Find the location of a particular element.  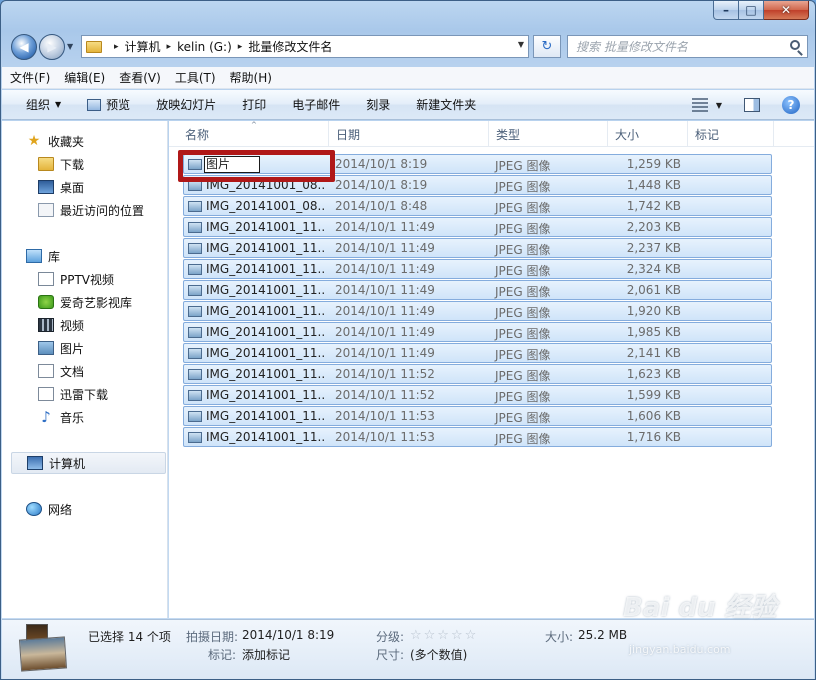

music-icon: ♪ is located at coordinates (46, 417).